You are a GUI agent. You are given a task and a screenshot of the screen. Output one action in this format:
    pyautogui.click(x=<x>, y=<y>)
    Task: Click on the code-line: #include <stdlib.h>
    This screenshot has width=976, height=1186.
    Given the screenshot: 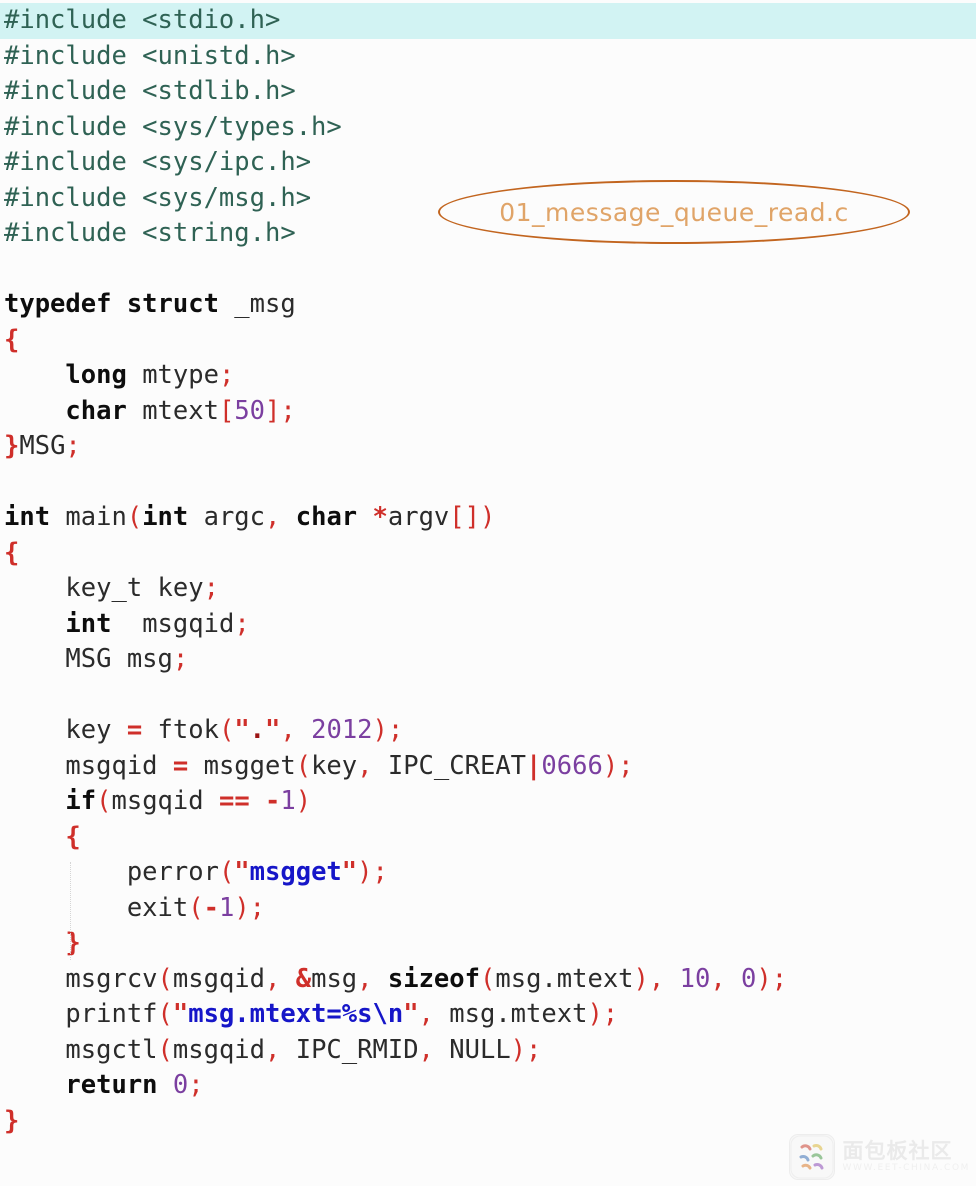 What is the action you would take?
    pyautogui.click(x=488, y=92)
    